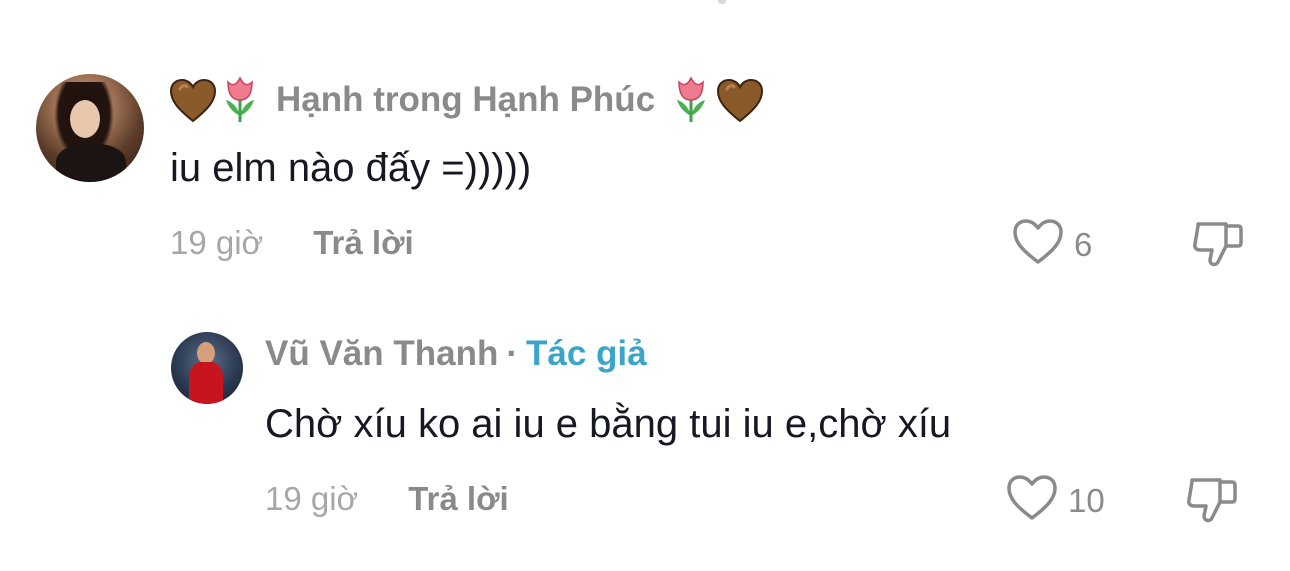  I want to click on reply-text: Chờ xíu ko ai iu e bằng tui iu e,chờ xíu, so click(608, 424).